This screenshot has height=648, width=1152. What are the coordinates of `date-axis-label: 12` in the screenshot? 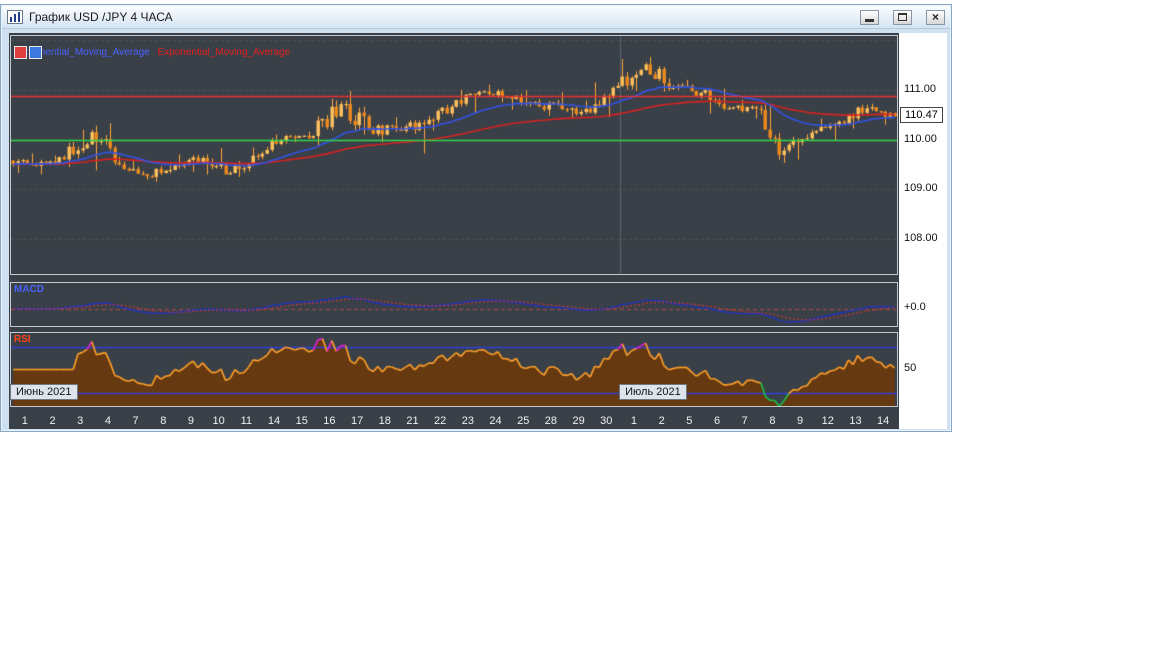 It's located at (827, 421).